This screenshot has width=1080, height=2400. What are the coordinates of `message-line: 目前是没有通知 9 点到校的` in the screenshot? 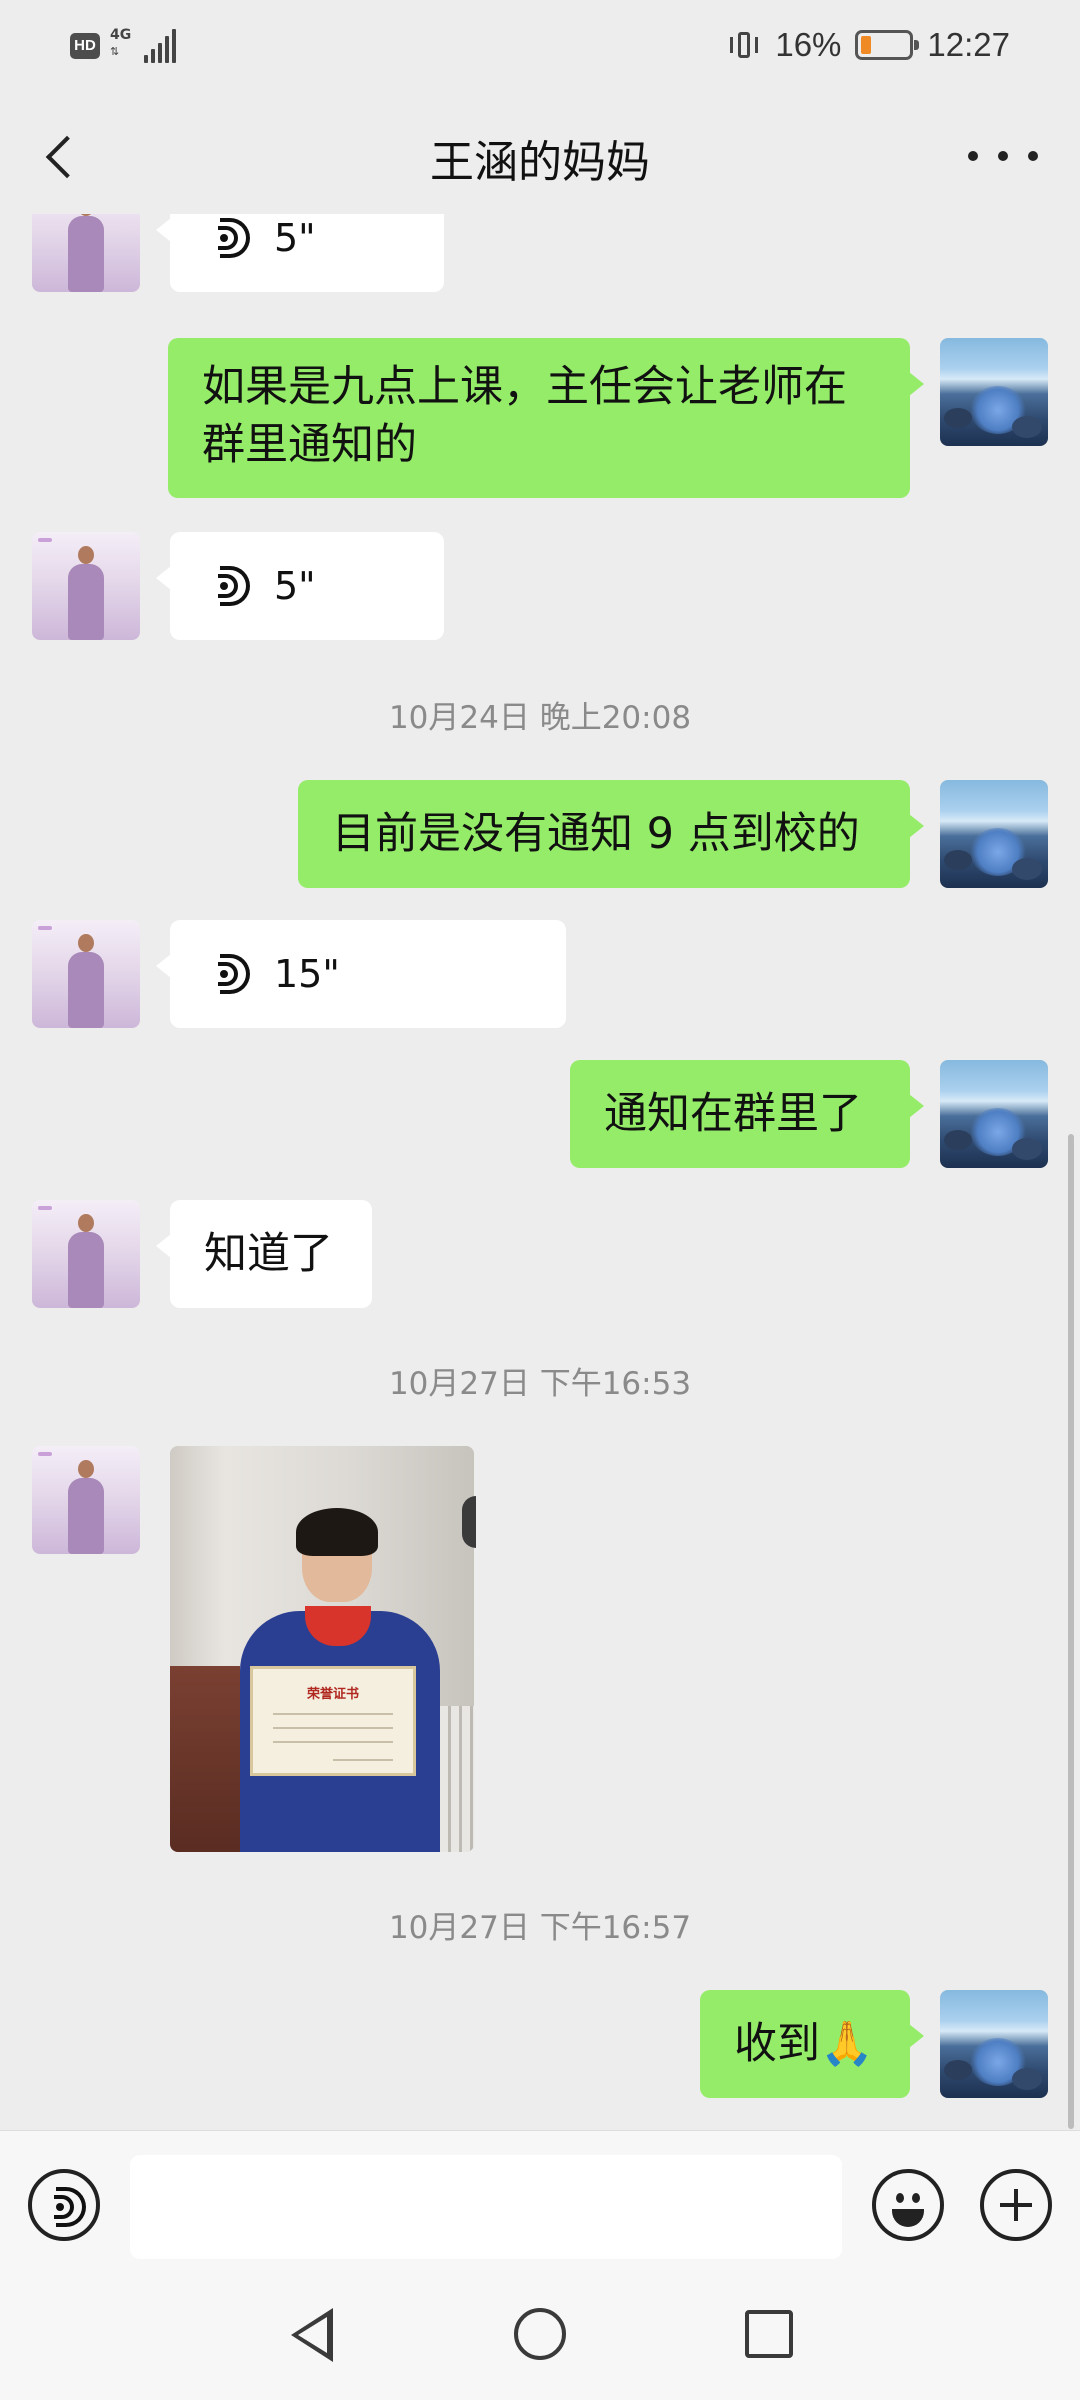 It's located at (596, 834).